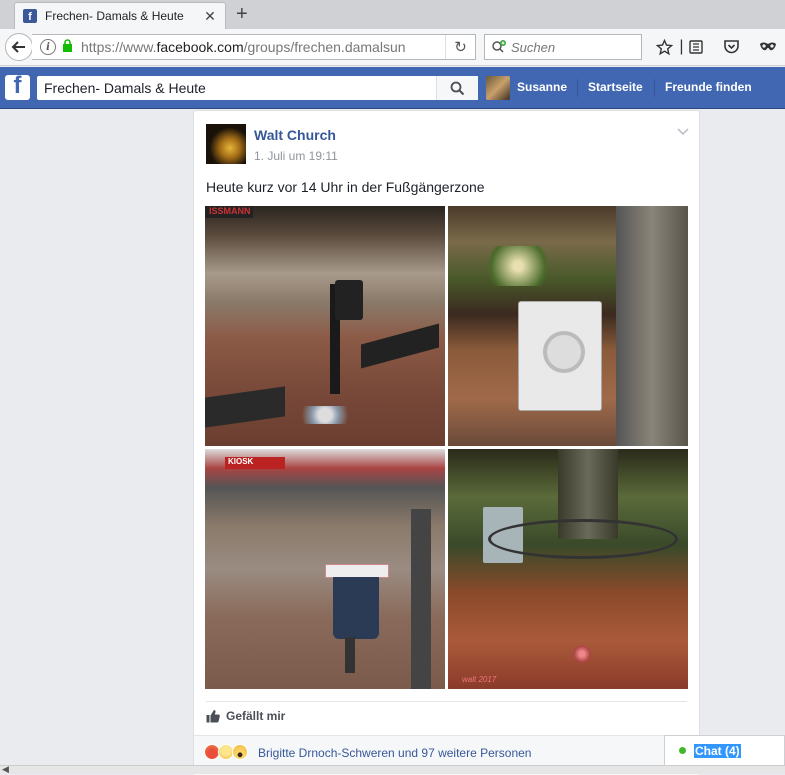  I want to click on photo-flowers, so click(518, 266).